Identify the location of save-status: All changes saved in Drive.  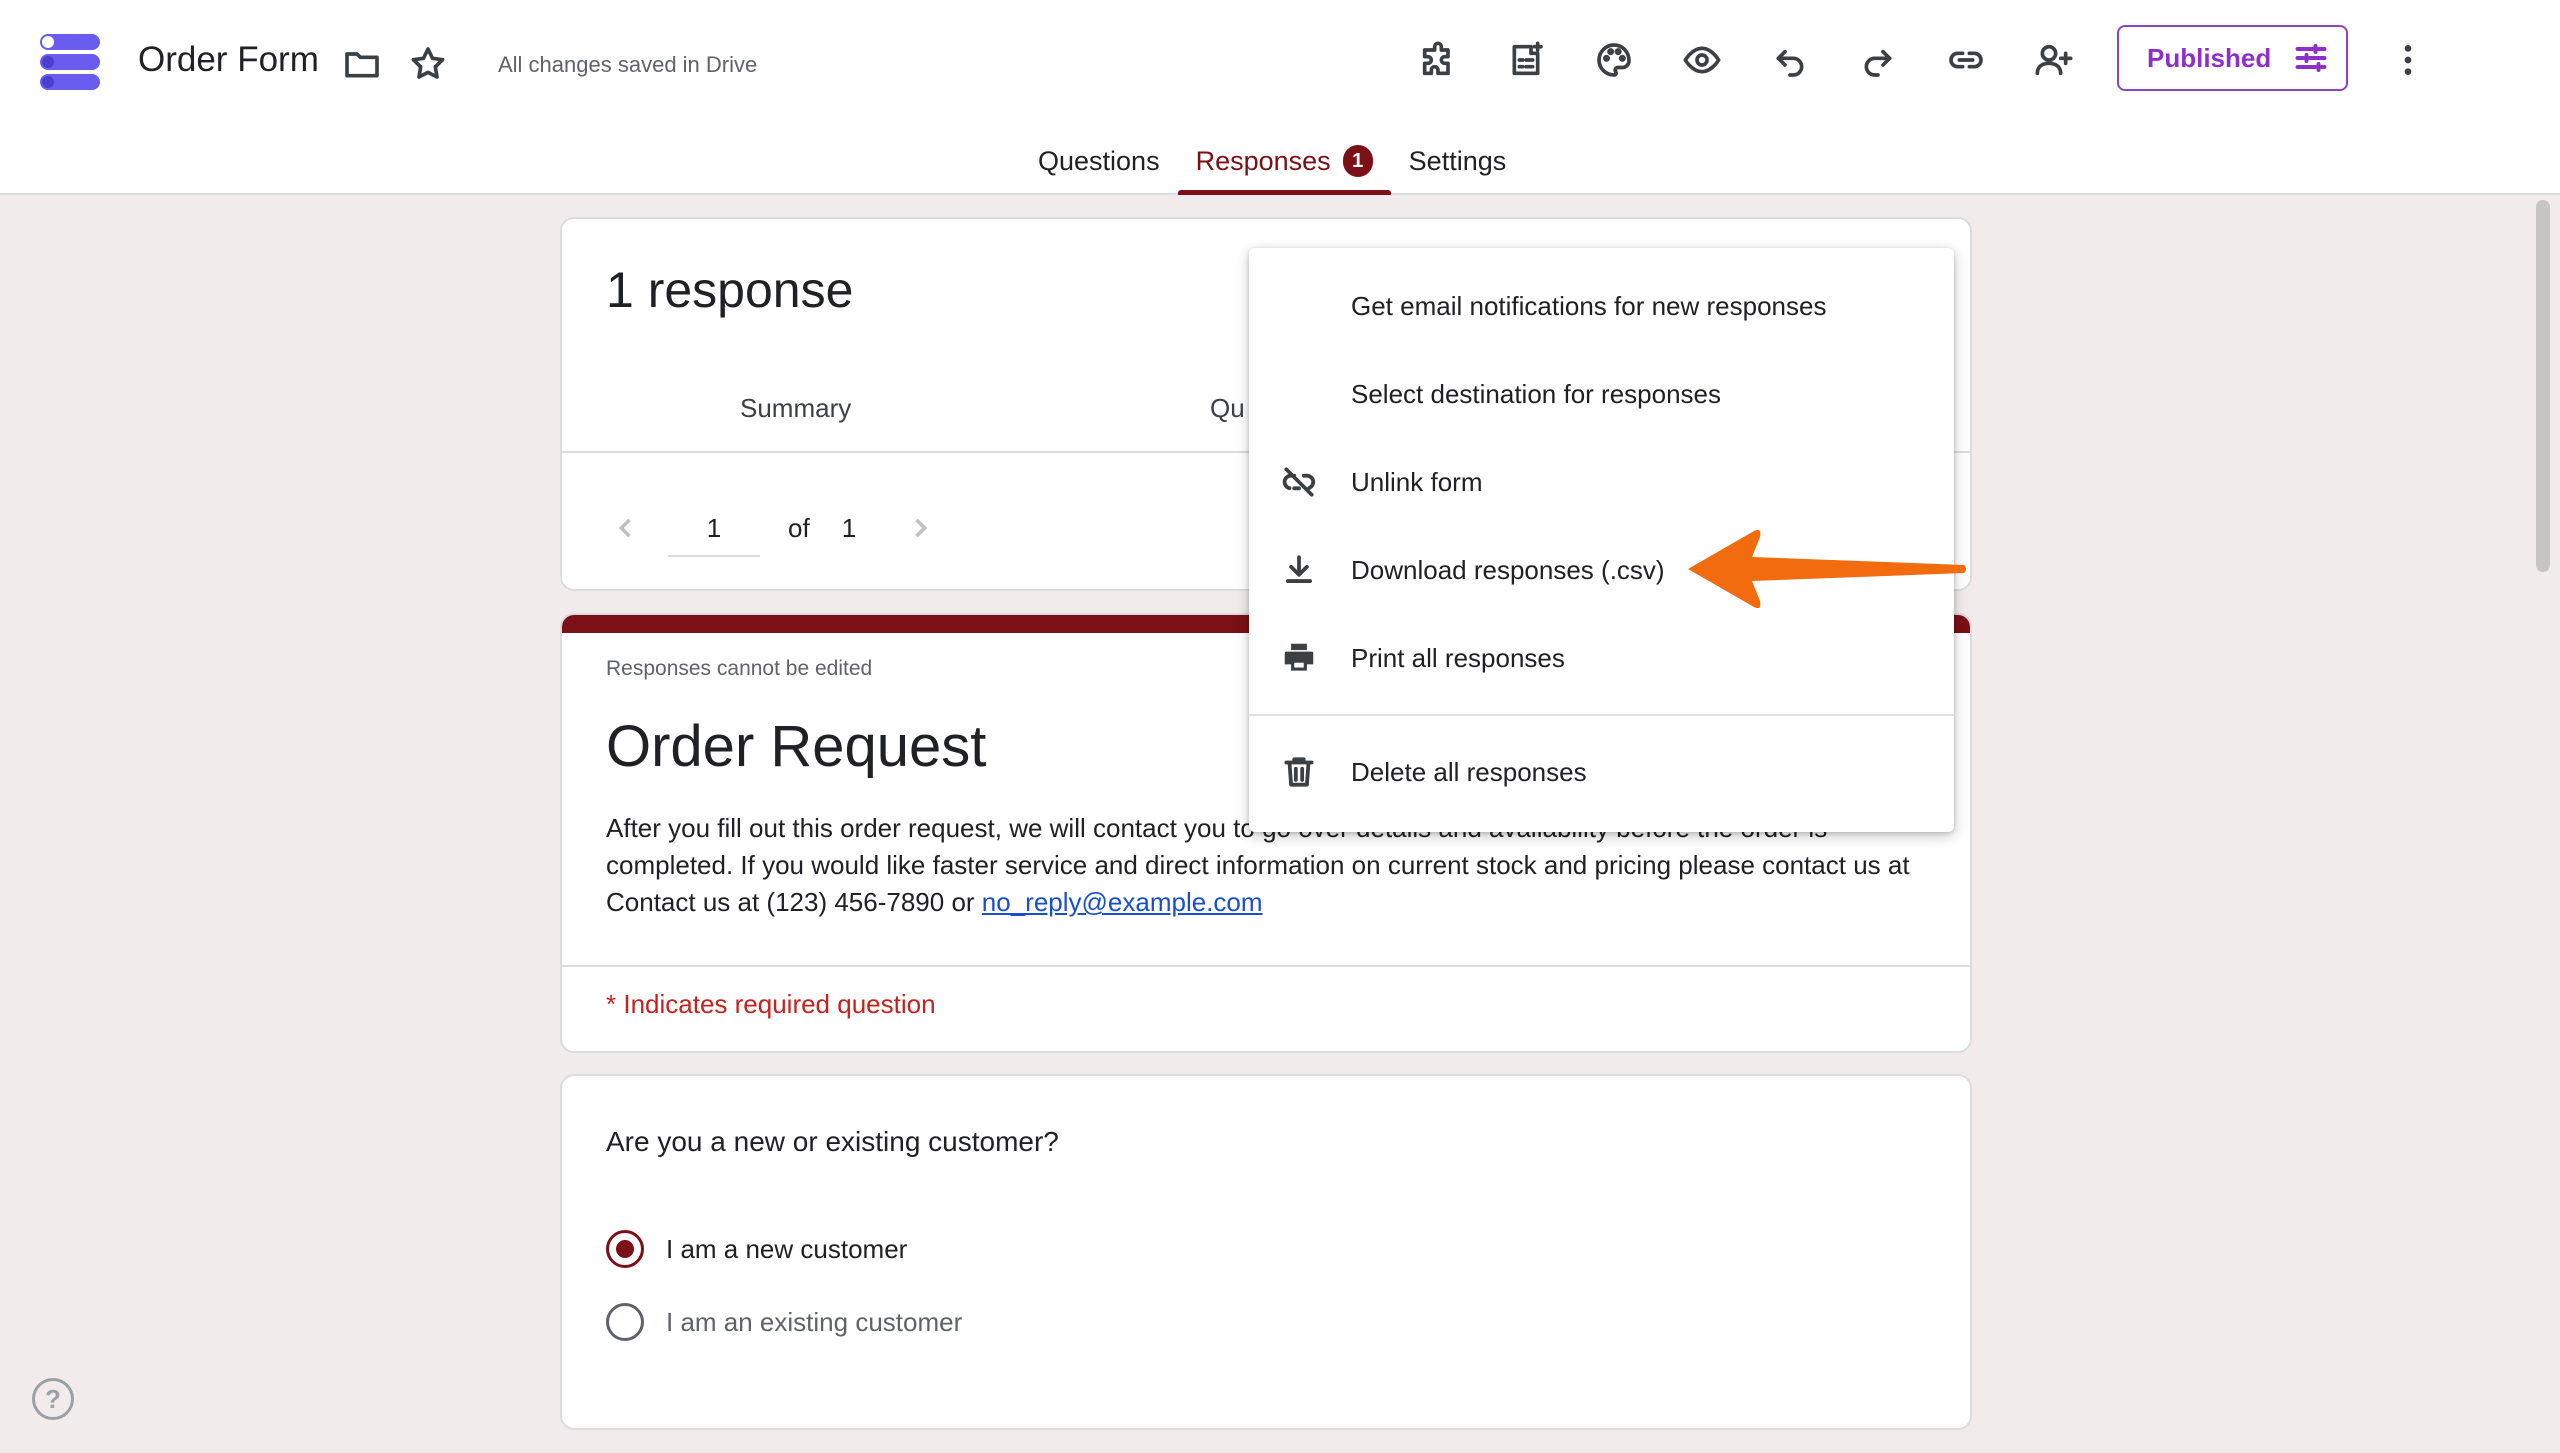
(628, 64).